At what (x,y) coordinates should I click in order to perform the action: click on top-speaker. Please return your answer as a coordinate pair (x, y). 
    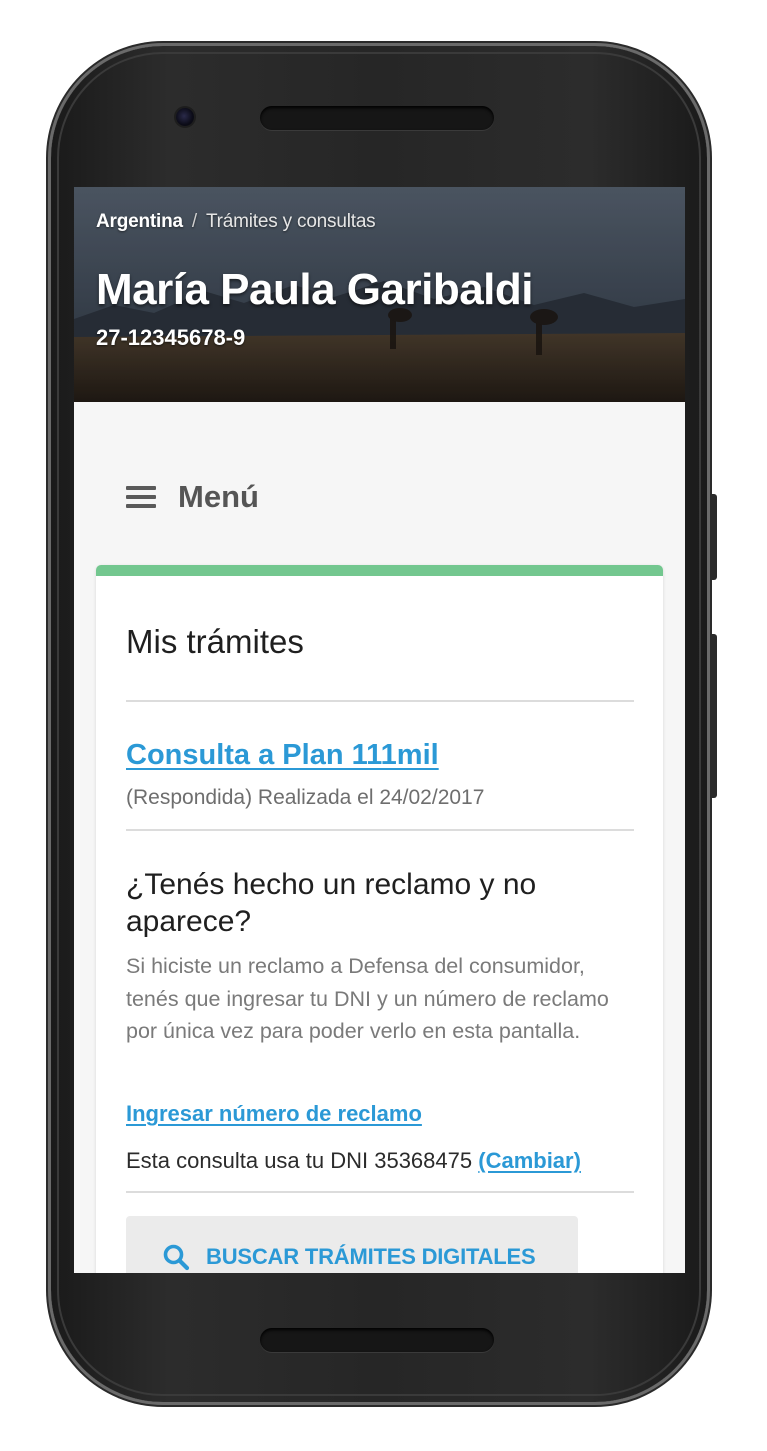
    Looking at the image, I should click on (377, 118).